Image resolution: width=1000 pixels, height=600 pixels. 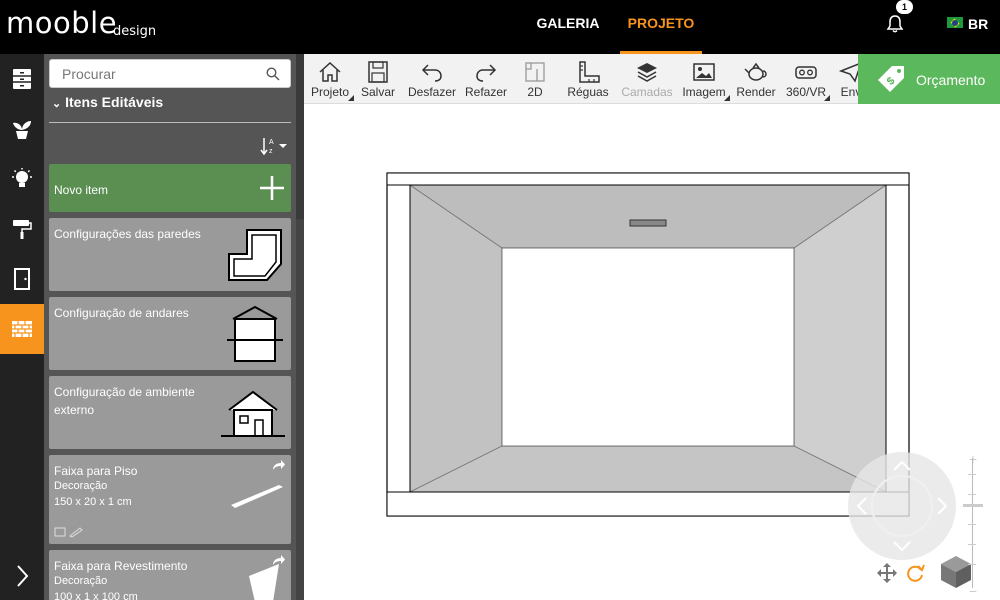 I want to click on chevron-right-icon, so click(x=23, y=576).